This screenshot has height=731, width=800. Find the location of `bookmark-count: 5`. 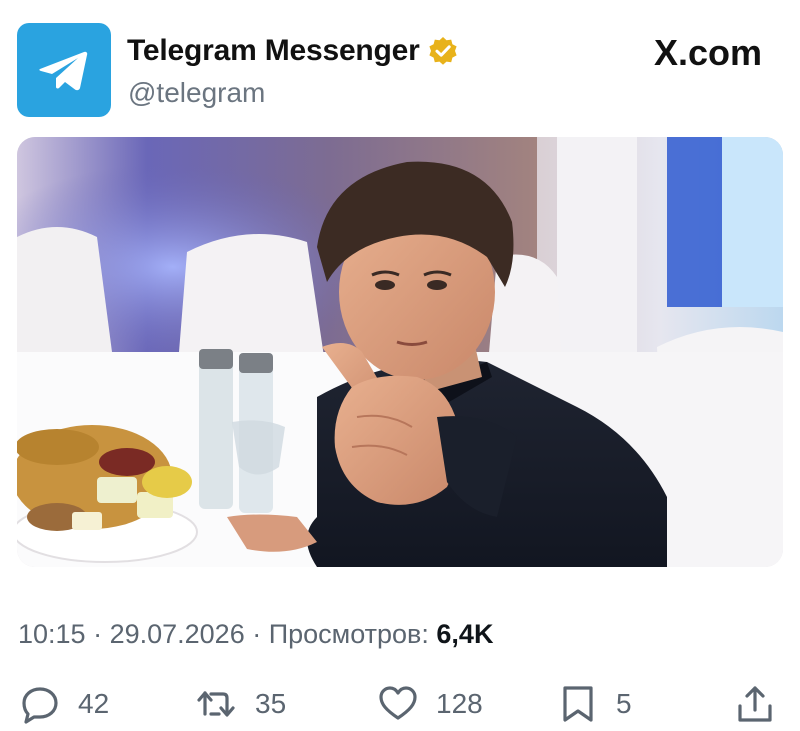

bookmark-count: 5 is located at coordinates (624, 703).